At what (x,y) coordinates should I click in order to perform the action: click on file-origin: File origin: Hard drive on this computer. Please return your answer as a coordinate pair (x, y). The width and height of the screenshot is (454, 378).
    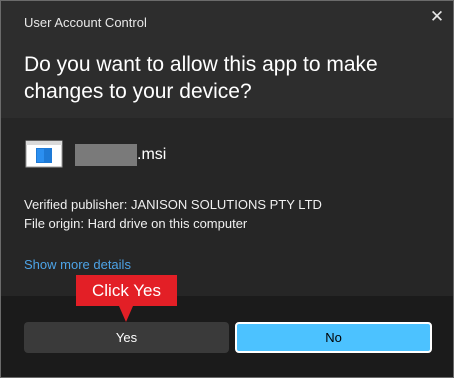
    Looking at the image, I should click on (136, 223).